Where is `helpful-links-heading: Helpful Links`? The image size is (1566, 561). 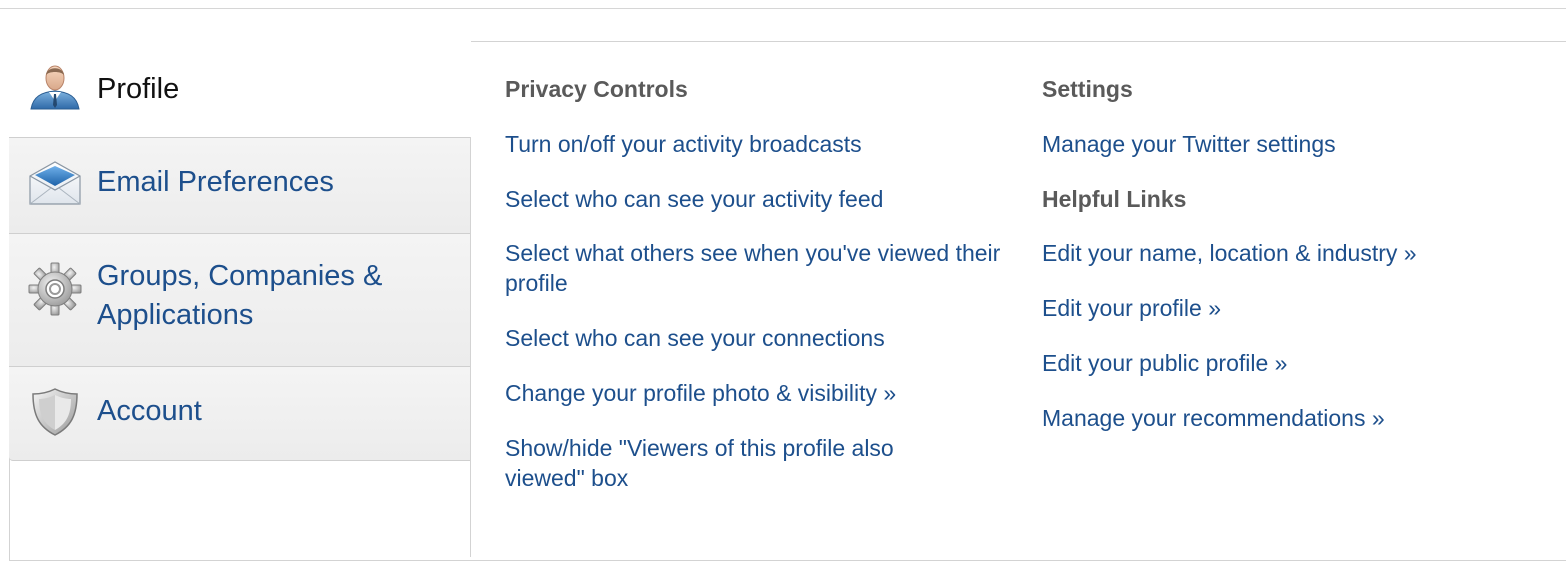 helpful-links-heading: Helpful Links is located at coordinates (1114, 199).